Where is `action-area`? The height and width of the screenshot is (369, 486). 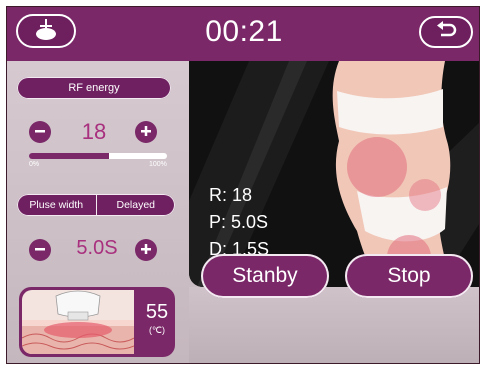
action-area is located at coordinates (334, 325).